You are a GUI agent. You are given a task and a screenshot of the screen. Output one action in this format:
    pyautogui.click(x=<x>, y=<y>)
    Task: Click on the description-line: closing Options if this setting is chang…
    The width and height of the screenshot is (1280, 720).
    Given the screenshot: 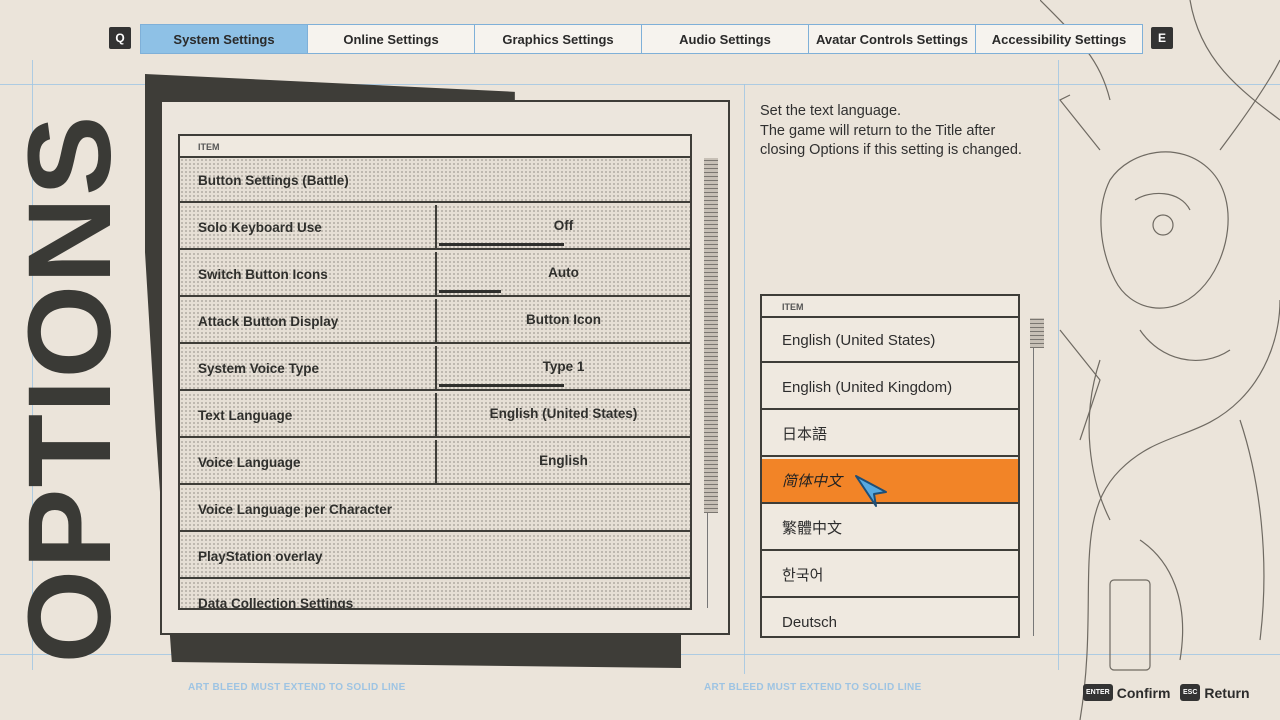 What is the action you would take?
    pyautogui.click(x=891, y=150)
    